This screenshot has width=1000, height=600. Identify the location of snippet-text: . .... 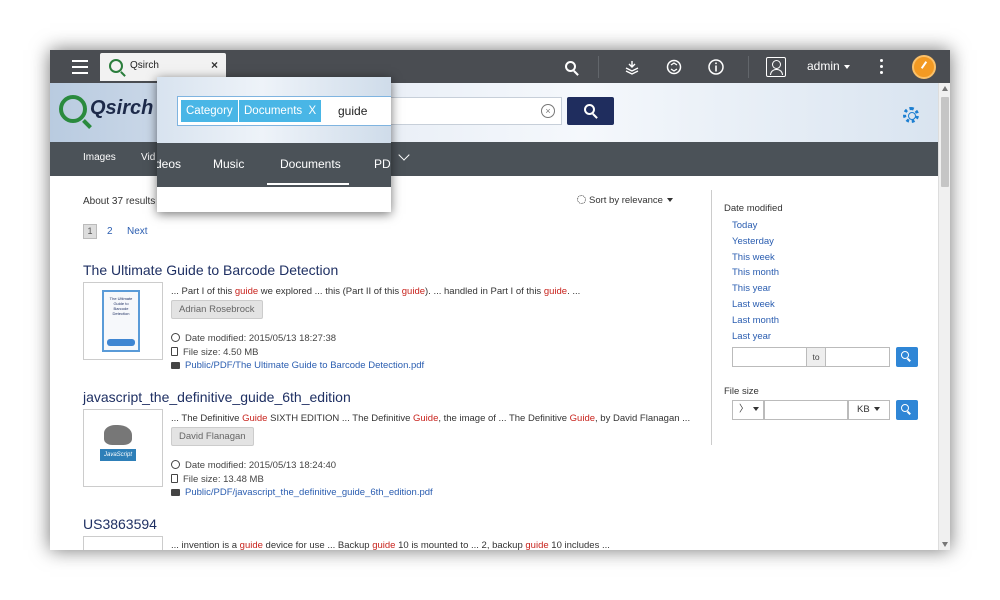
(574, 291).